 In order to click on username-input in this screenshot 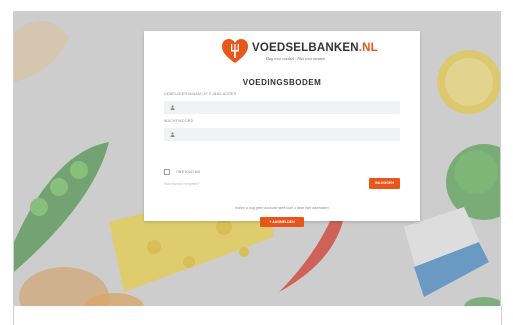, I will do `click(282, 107)`.